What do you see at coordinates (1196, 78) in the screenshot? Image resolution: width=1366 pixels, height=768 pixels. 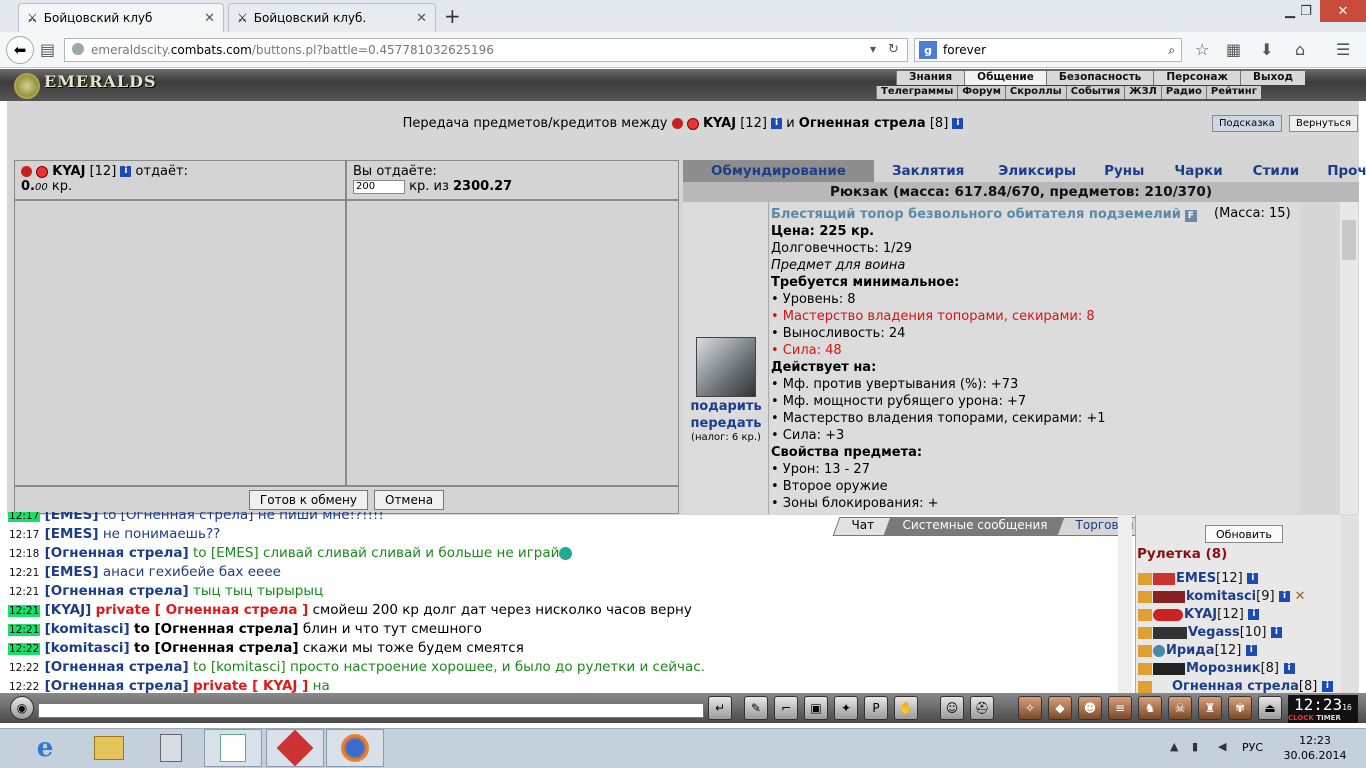 I see `menu-character: Персонаж` at bounding box center [1196, 78].